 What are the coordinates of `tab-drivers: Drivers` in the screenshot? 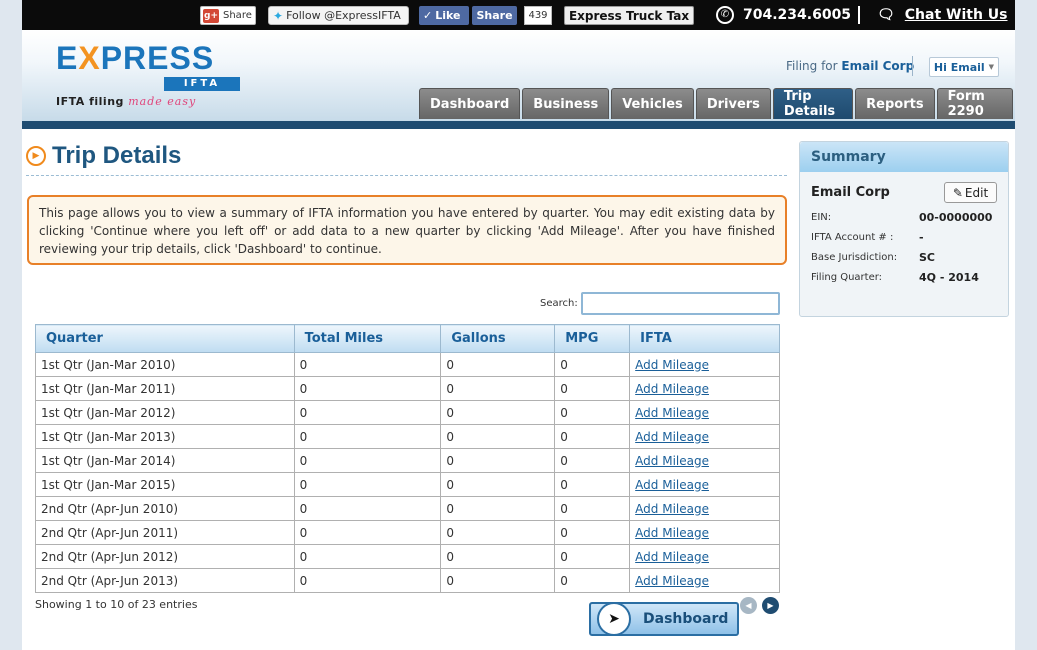 It's located at (733, 103).